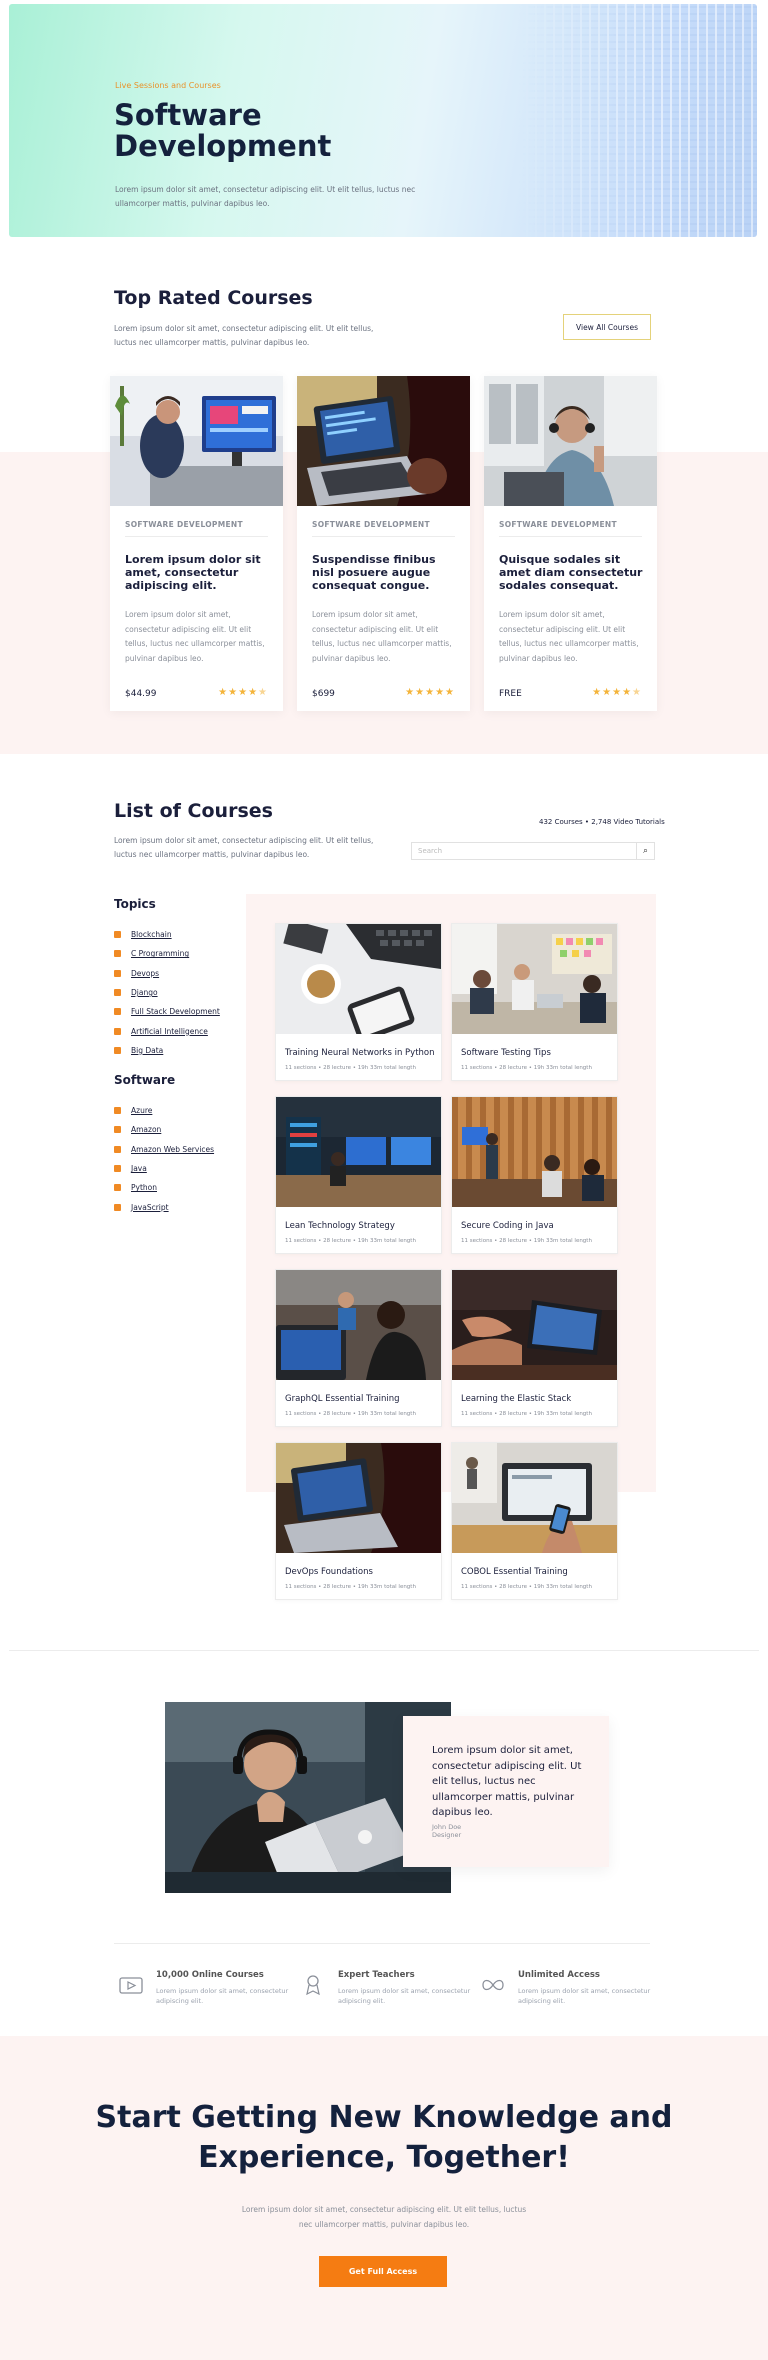 This screenshot has width=768, height=2360. Describe the element at coordinates (313, 1985) in the screenshot. I see `award-medal-icon` at that location.